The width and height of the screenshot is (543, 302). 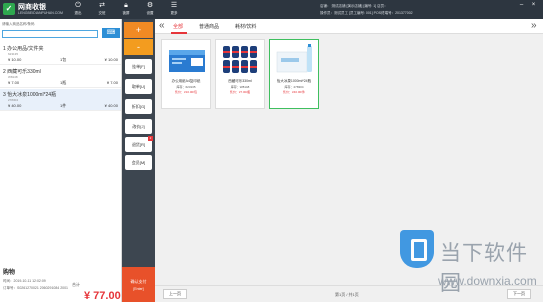 I want to click on cart-item-price: ¥ 10.00, so click(x=15, y=59).